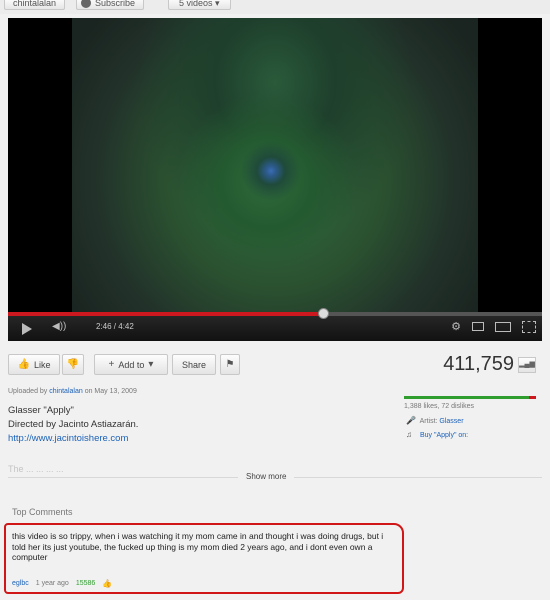  What do you see at coordinates (275, 366) in the screenshot?
I see `action-bar: 👍 Like 👎 + Add to ▾ Share ⚑ 411,759 ▂▄▆` at bounding box center [275, 366].